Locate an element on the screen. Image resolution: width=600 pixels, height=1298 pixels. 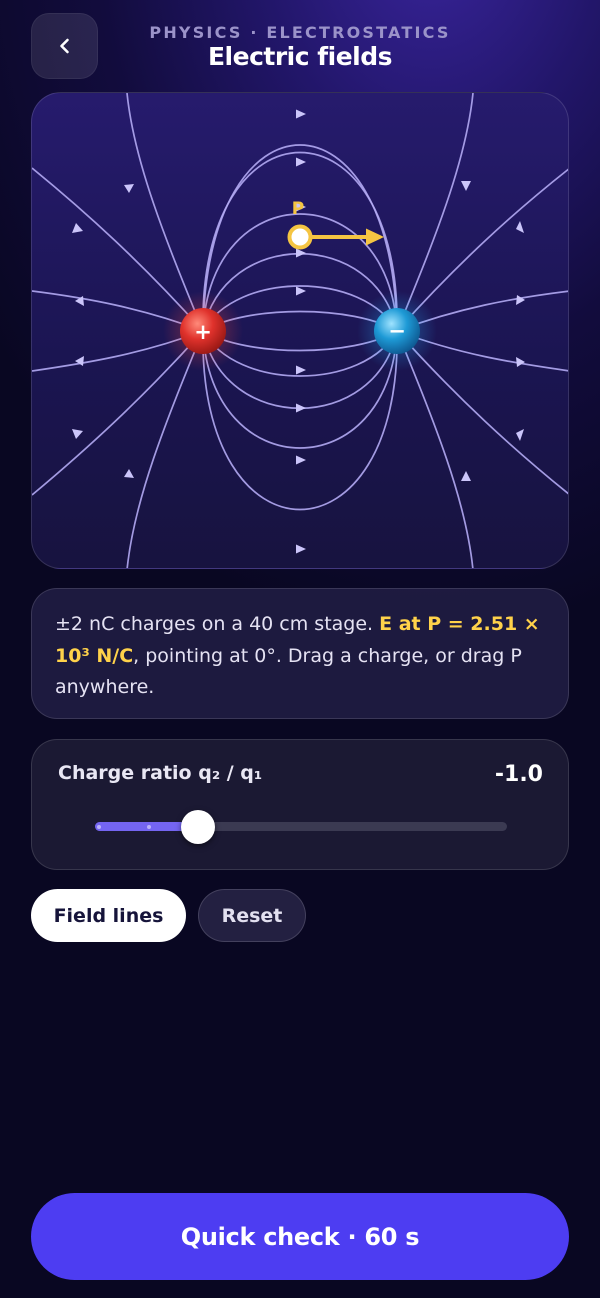
negative-charge: − is located at coordinates (397, 331).